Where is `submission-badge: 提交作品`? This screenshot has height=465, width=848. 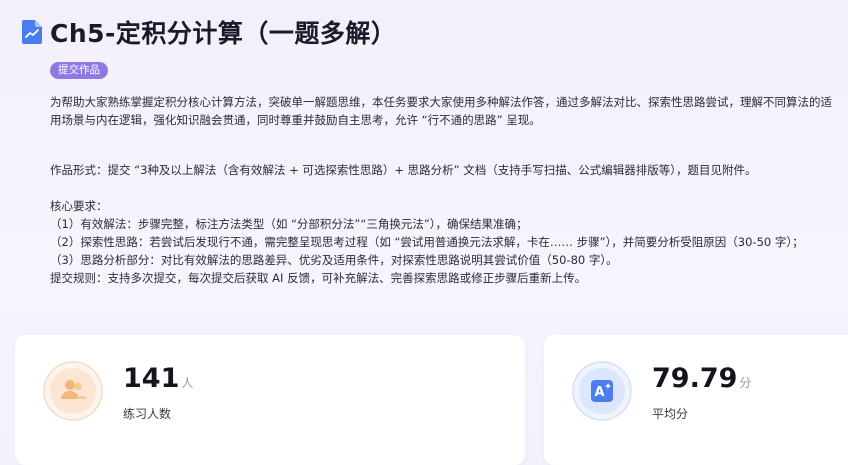
submission-badge: 提交作品 is located at coordinates (79, 70).